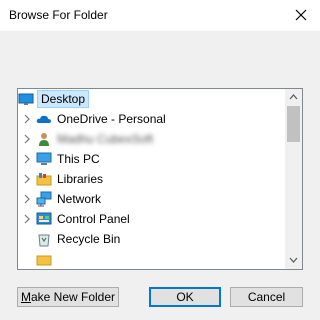 The image size is (320, 320). What do you see at coordinates (79, 199) in the screenshot?
I see `tree-item-label: Network` at bounding box center [79, 199].